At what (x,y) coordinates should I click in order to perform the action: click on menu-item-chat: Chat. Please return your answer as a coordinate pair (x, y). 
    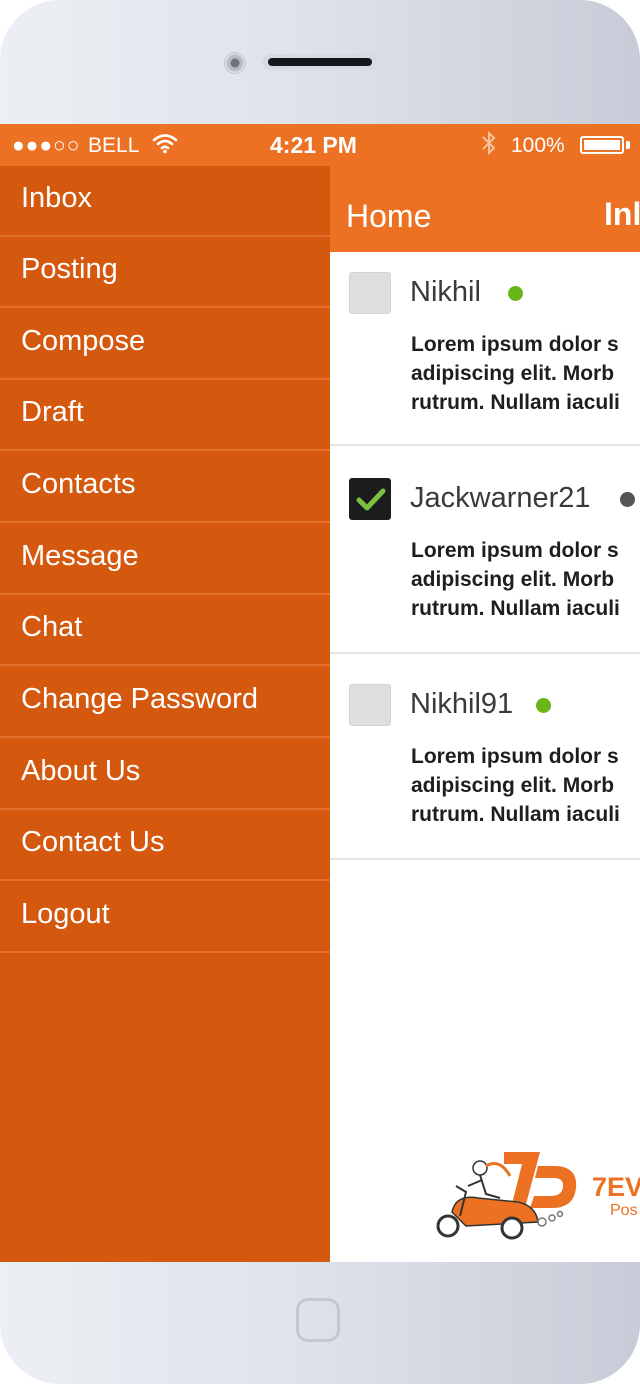
    Looking at the image, I should click on (165, 630).